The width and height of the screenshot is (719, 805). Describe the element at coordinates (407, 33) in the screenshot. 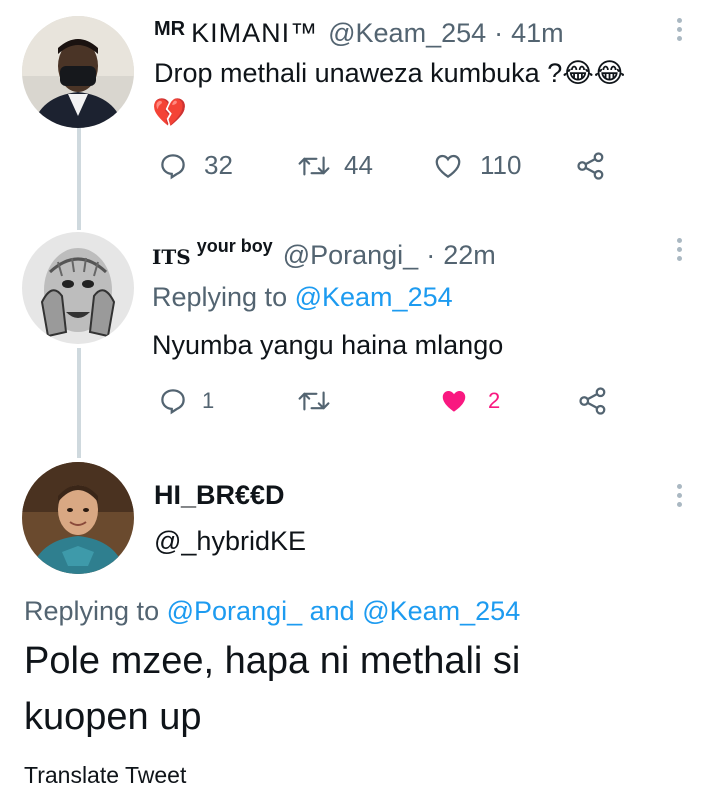

I see `handle: @Keam_254` at that location.